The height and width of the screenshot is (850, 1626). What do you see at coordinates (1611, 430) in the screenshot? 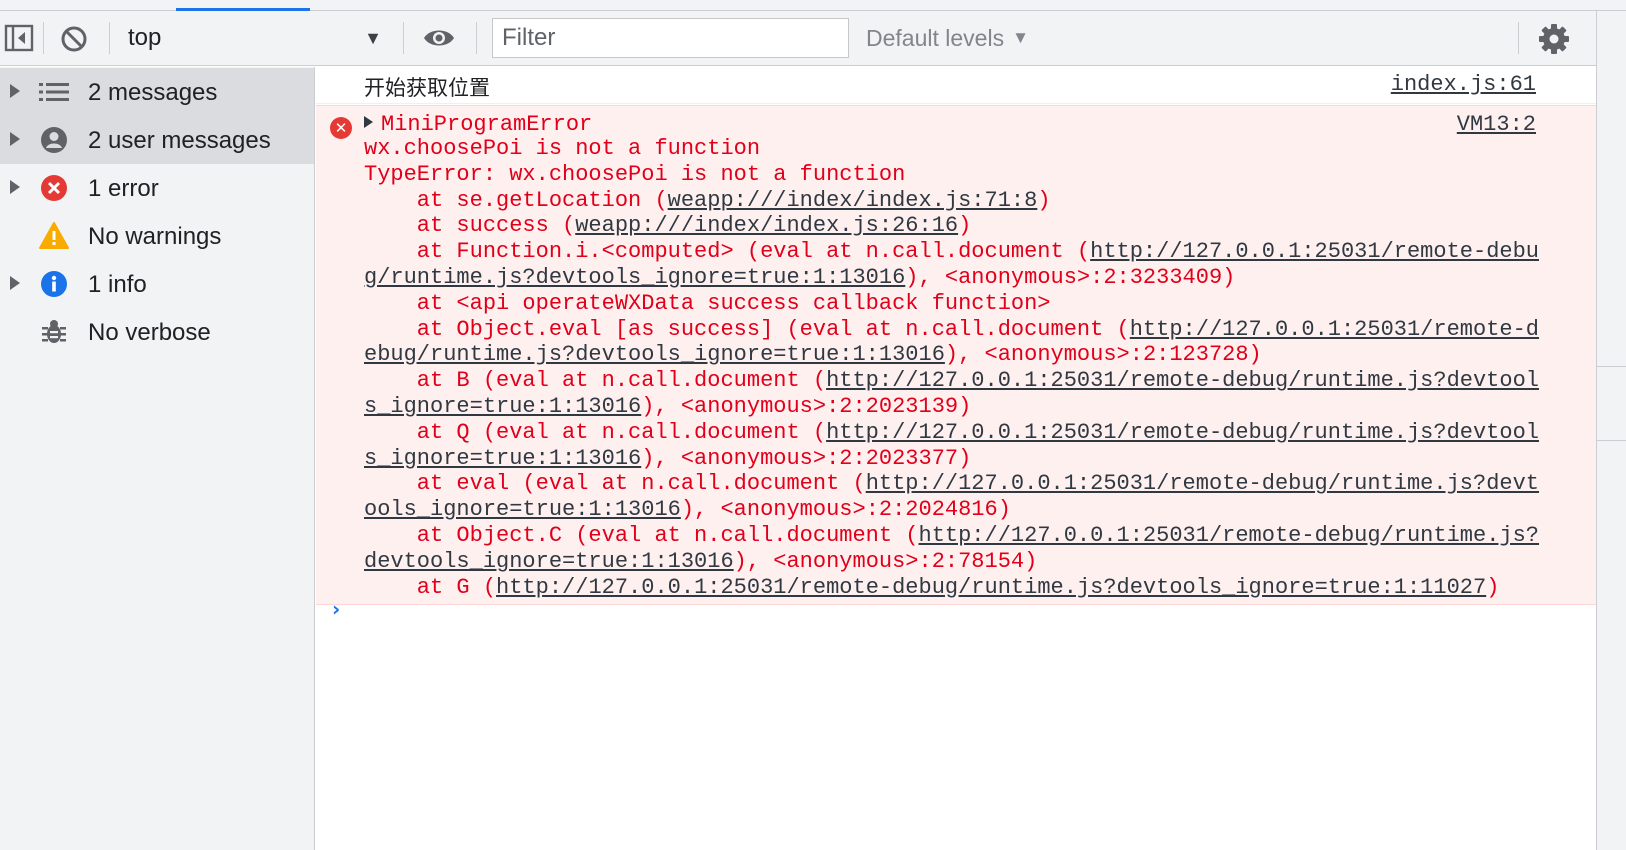
I see `right-gutter` at bounding box center [1611, 430].